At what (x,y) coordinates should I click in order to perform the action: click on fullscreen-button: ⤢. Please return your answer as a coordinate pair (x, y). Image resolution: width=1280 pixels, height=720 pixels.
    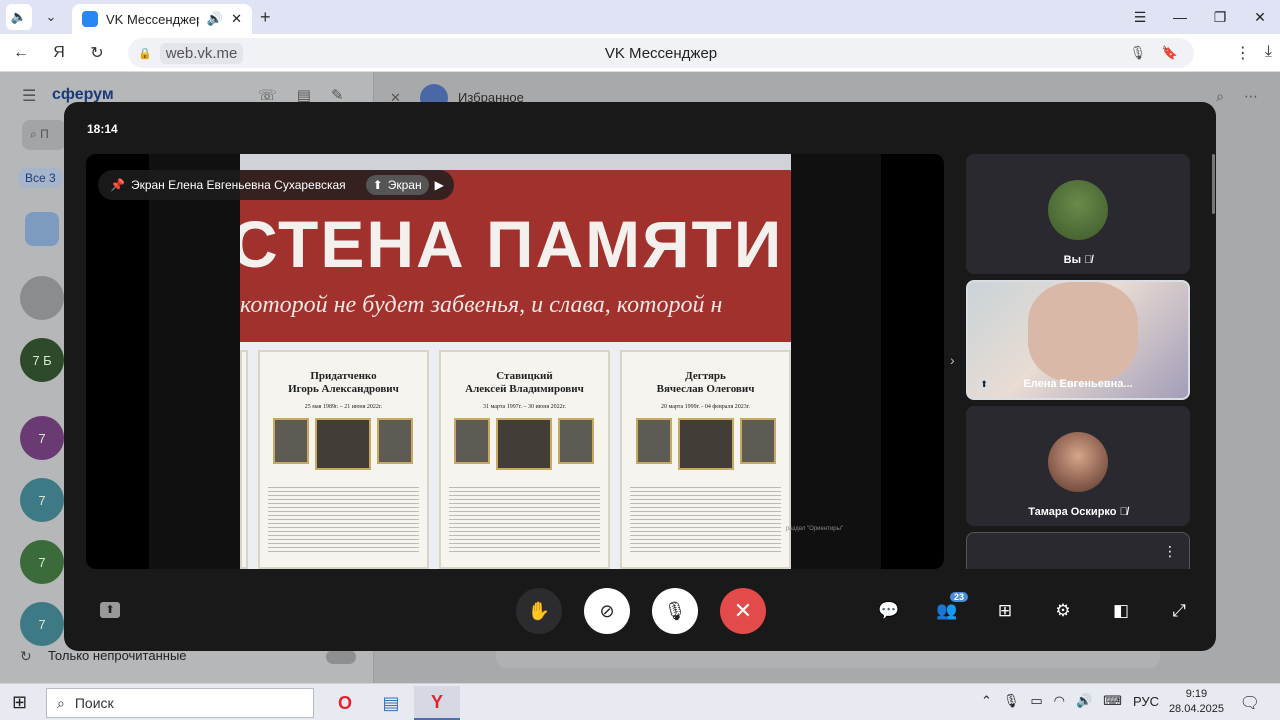
    Looking at the image, I should click on (1179, 611).